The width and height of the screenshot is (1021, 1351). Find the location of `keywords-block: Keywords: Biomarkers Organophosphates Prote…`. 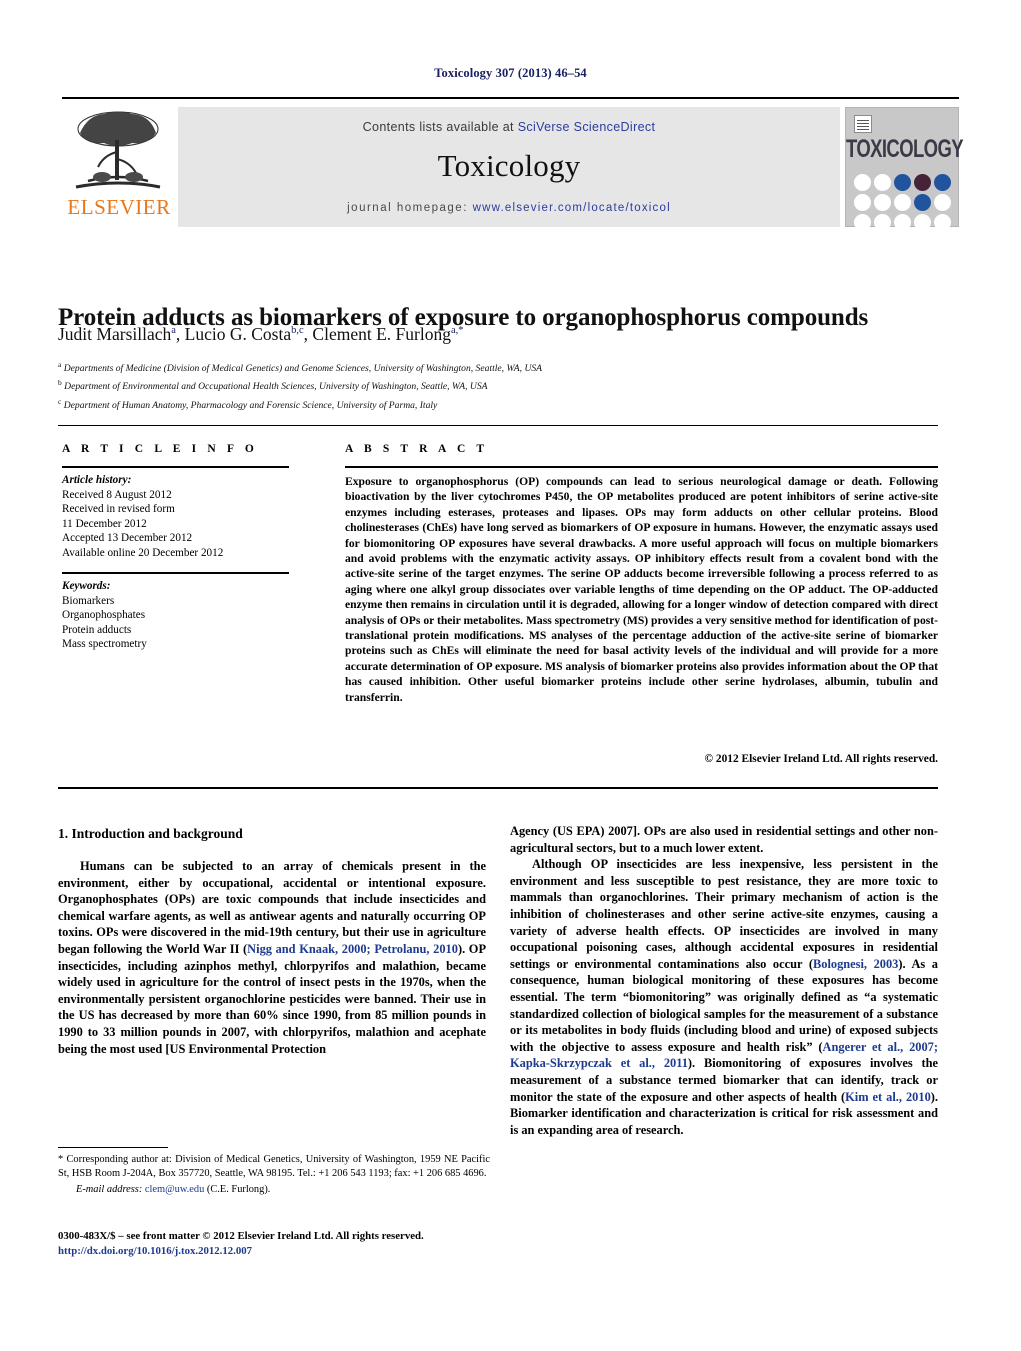

keywords-block: Keywords: Biomarkers Organophosphates Prote… is located at coordinates (179, 615).